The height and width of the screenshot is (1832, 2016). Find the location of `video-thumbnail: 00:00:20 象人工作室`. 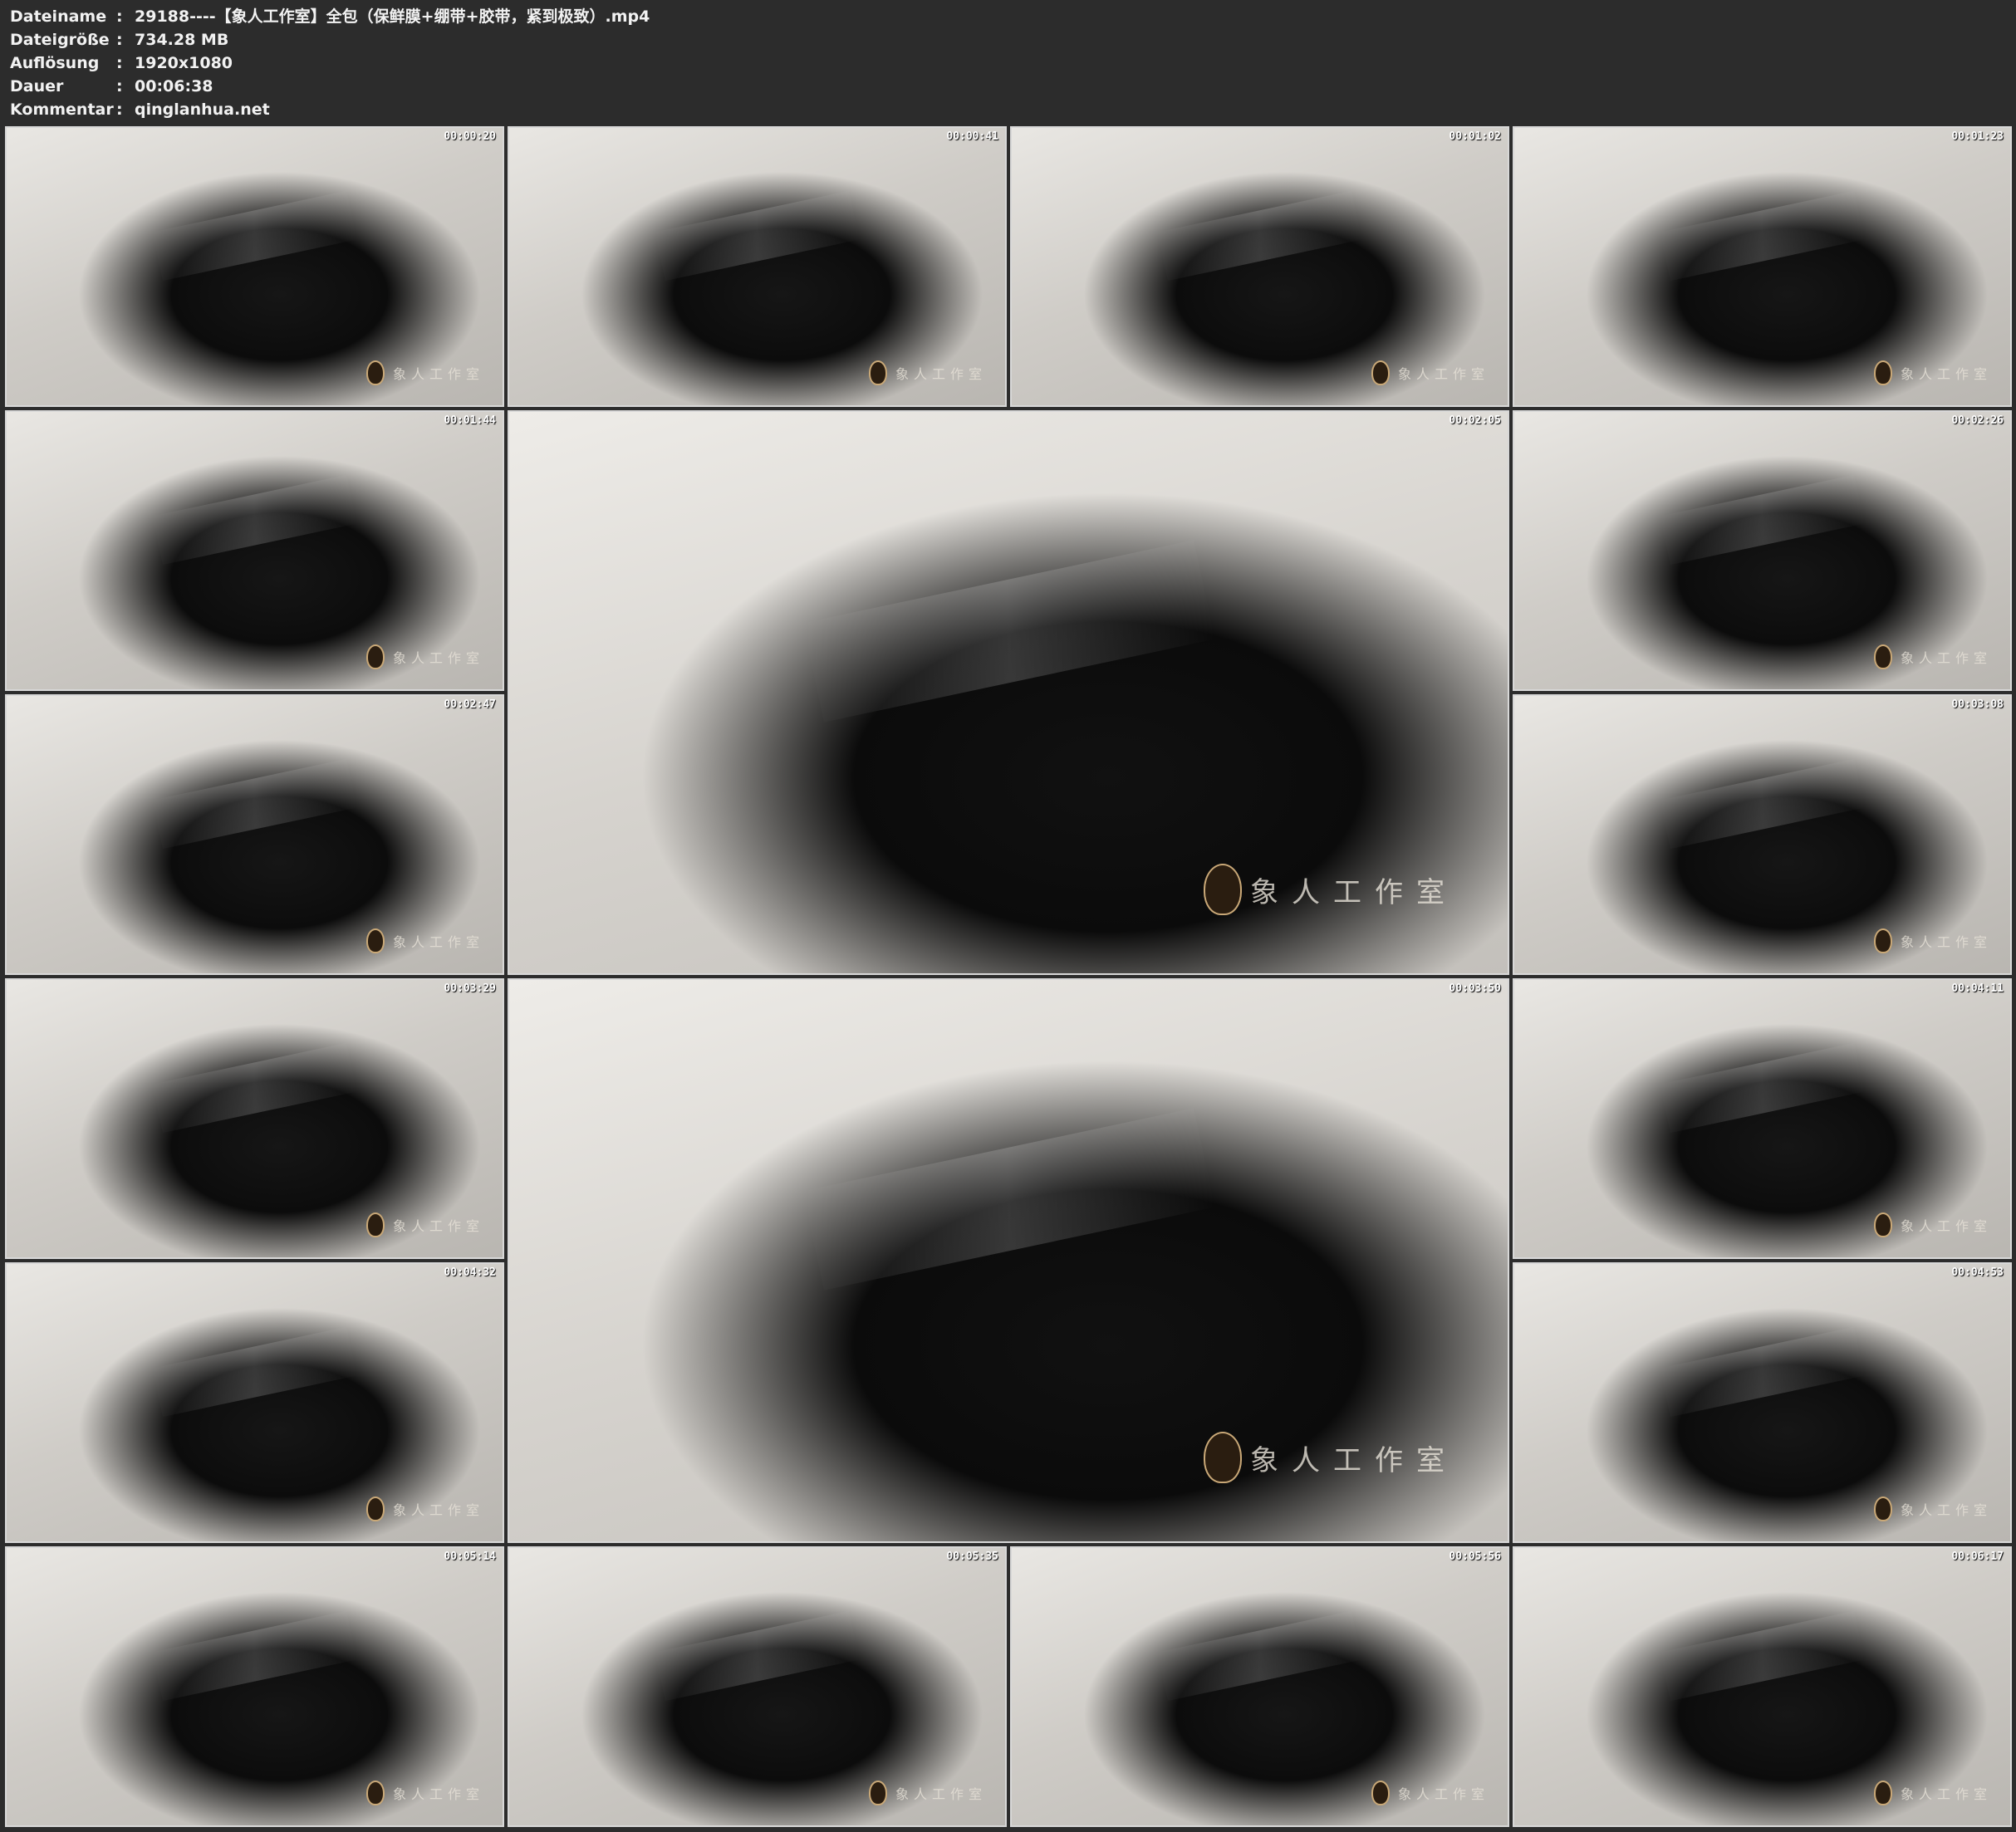

video-thumbnail: 00:00:20 象人工作室 is located at coordinates (255, 266).